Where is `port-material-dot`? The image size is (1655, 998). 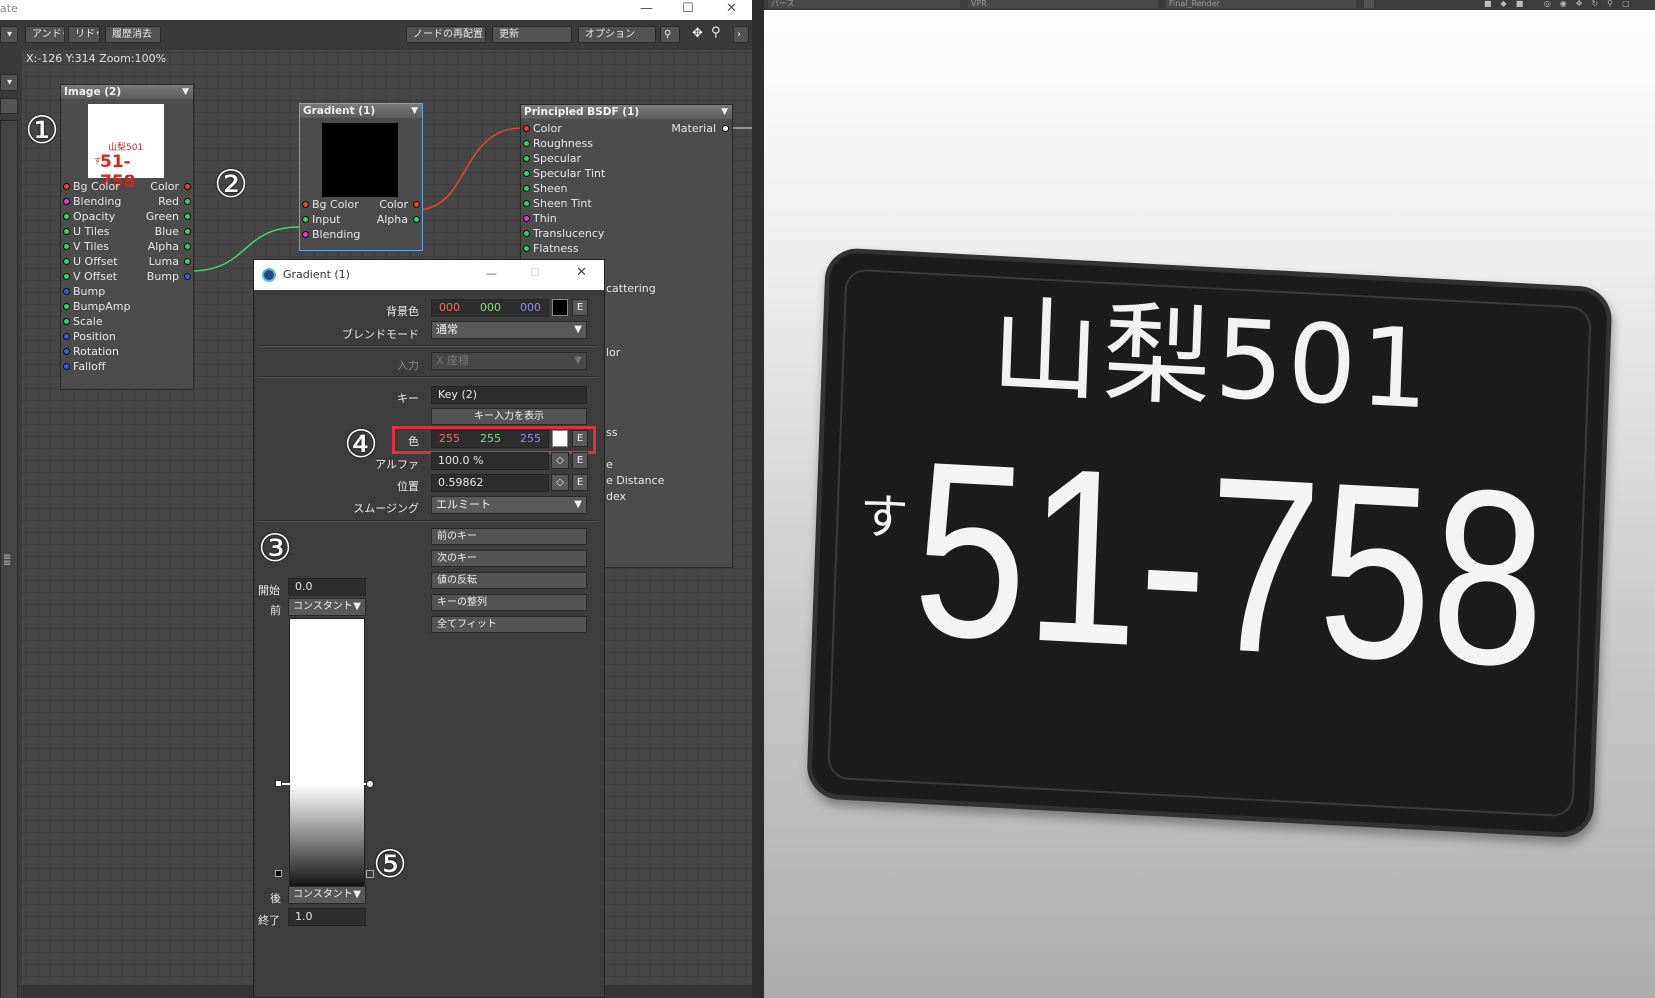
port-material-dot is located at coordinates (725, 128).